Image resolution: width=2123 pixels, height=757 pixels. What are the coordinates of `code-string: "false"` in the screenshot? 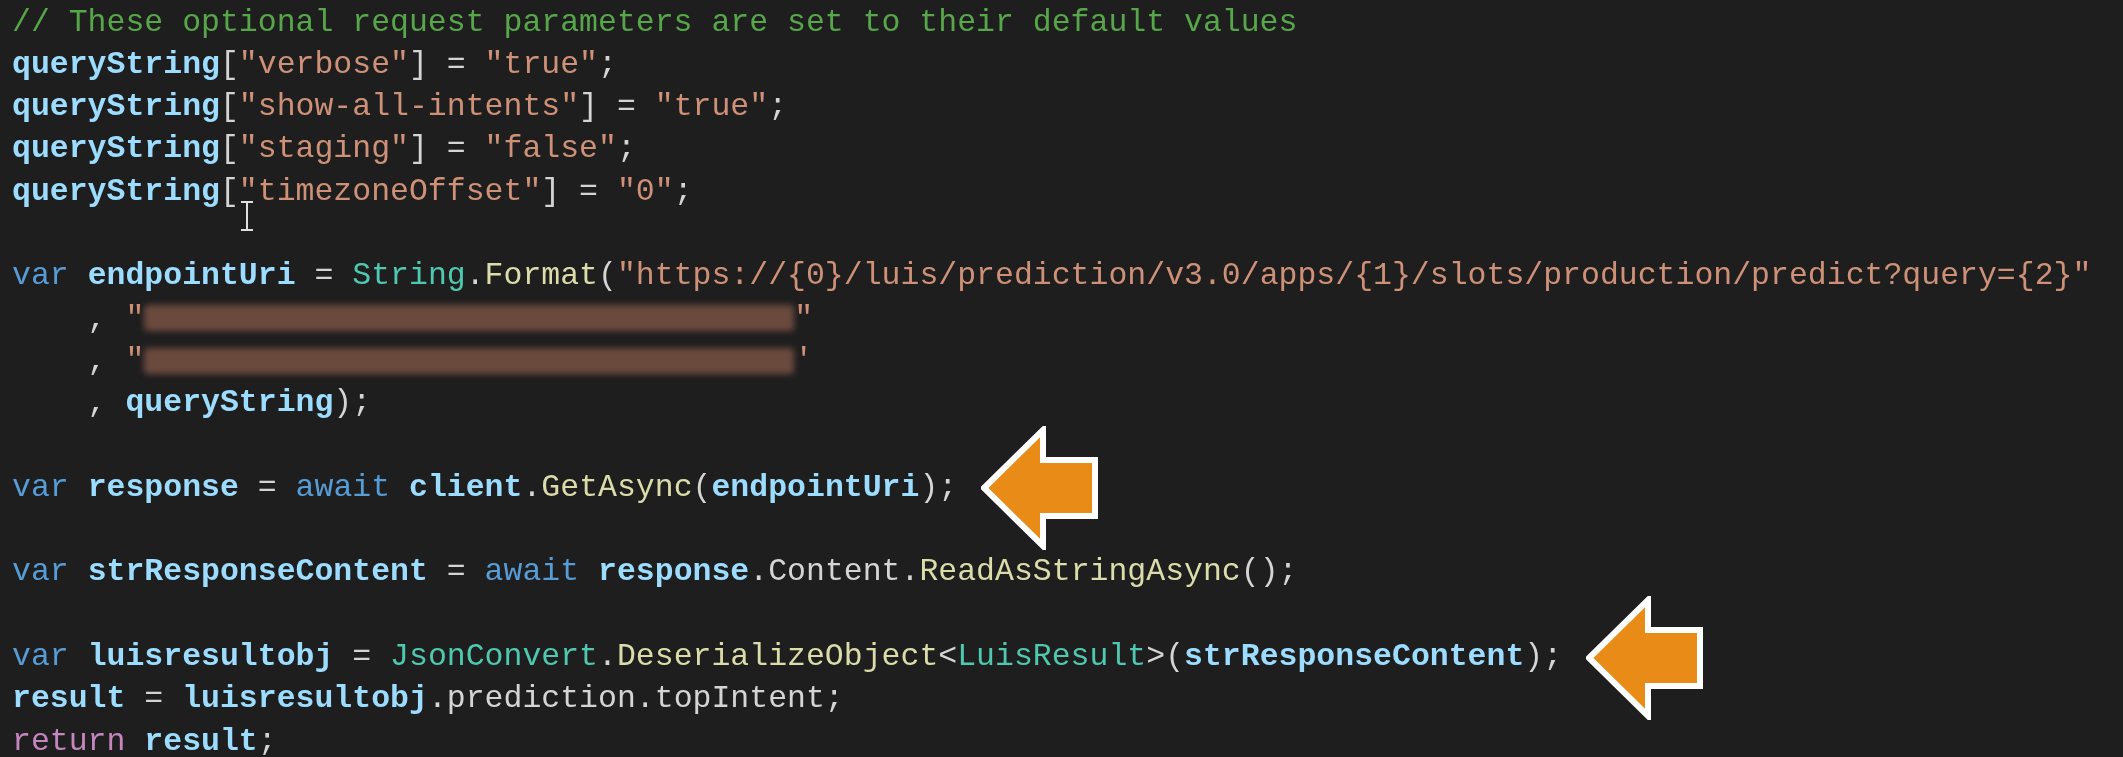 It's located at (550, 149).